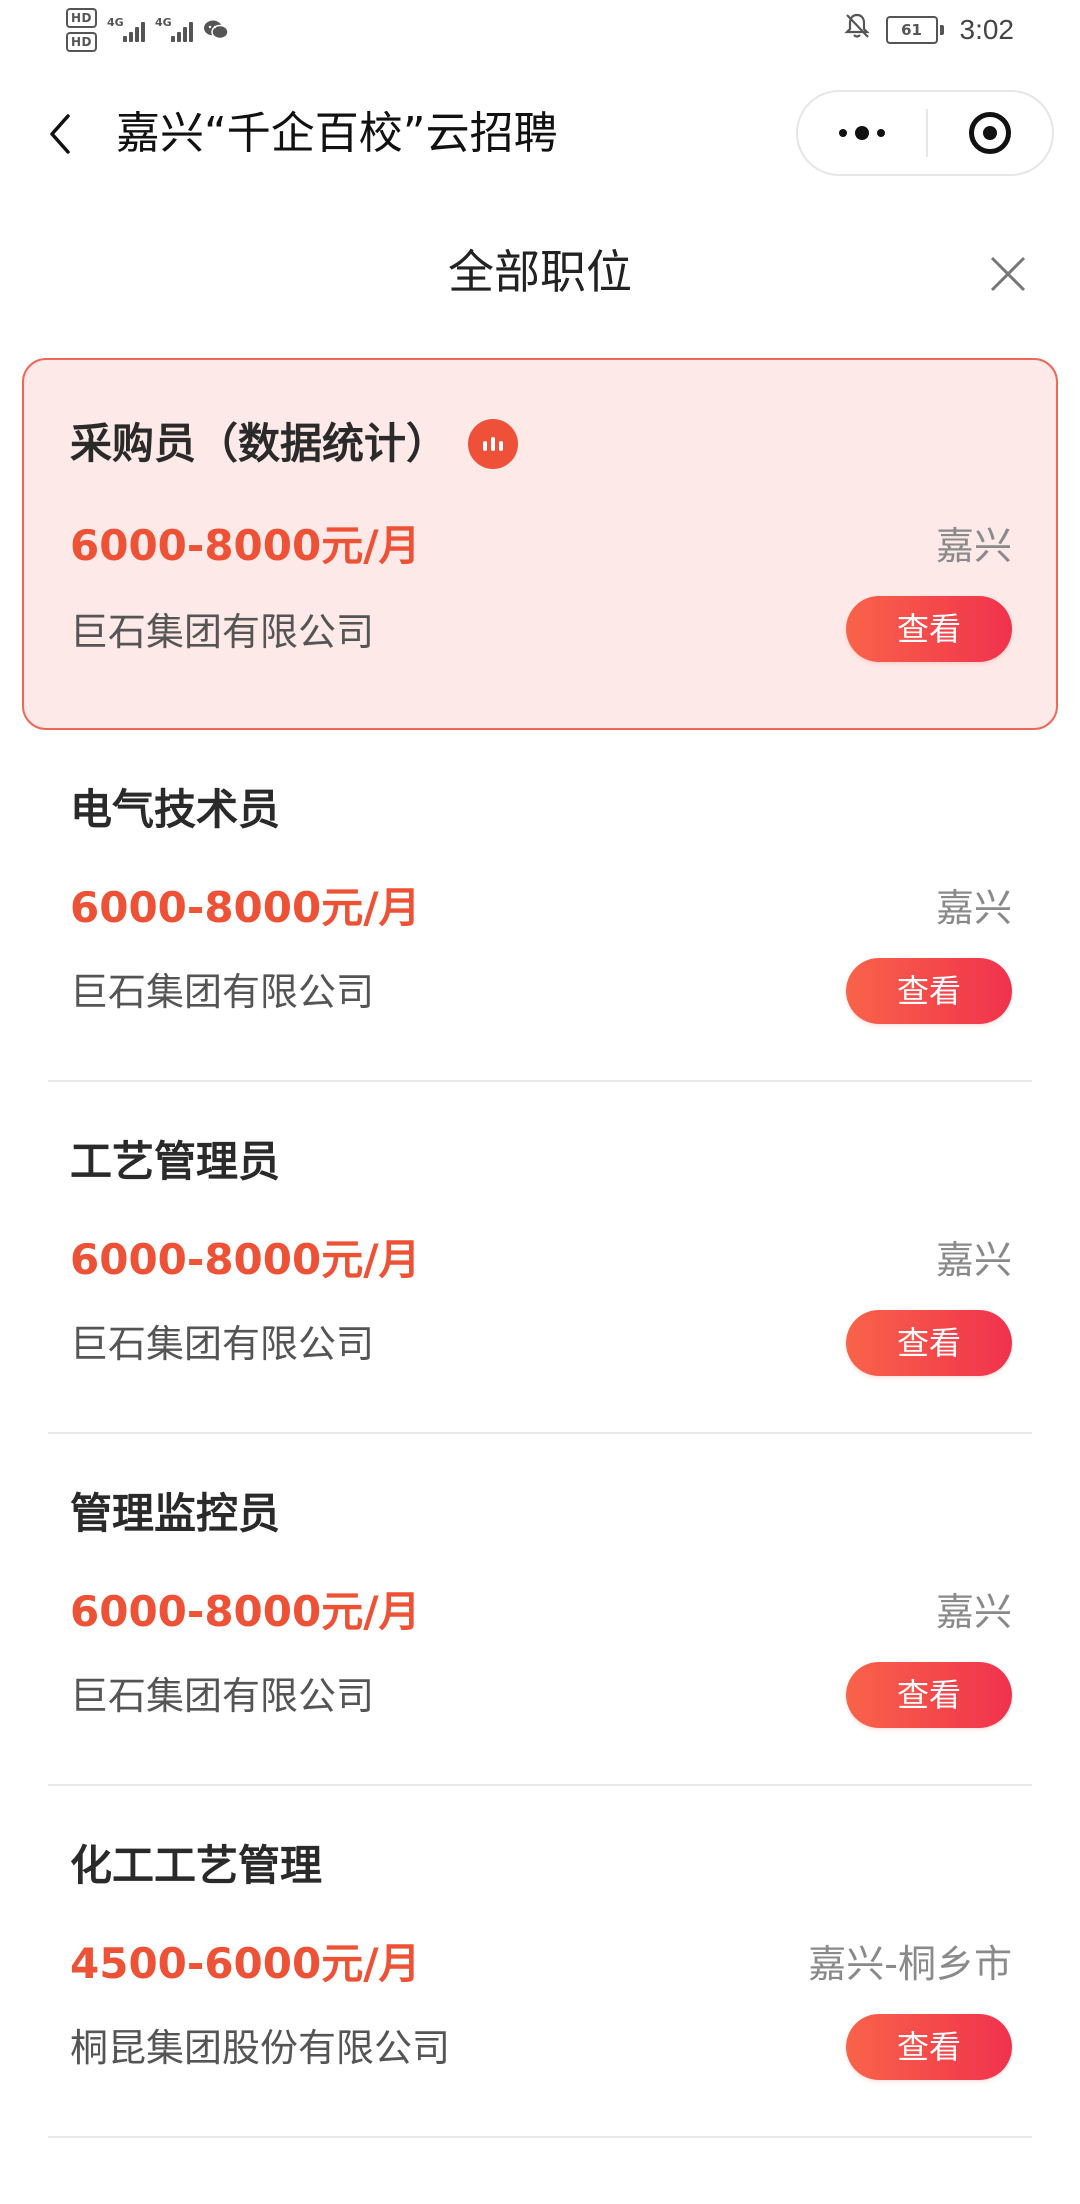  What do you see at coordinates (987, 29) in the screenshot?
I see `clock: 3:02` at bounding box center [987, 29].